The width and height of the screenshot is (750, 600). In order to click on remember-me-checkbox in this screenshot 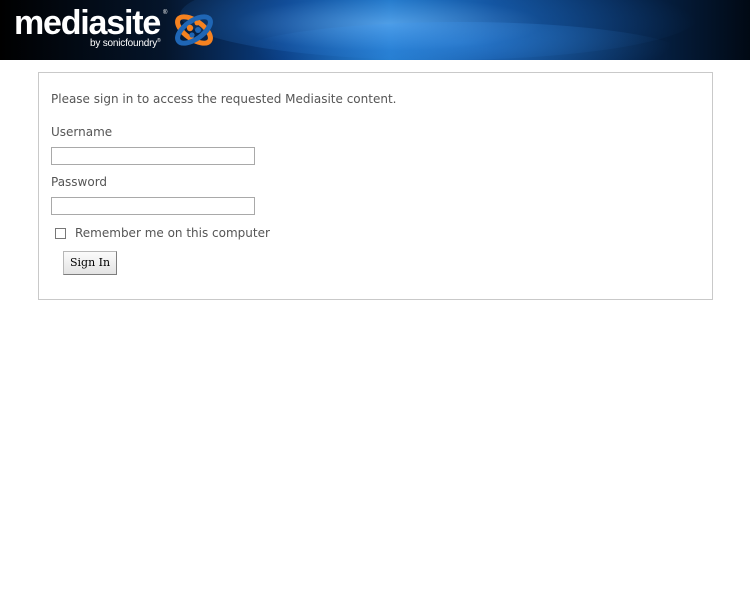, I will do `click(60, 233)`.